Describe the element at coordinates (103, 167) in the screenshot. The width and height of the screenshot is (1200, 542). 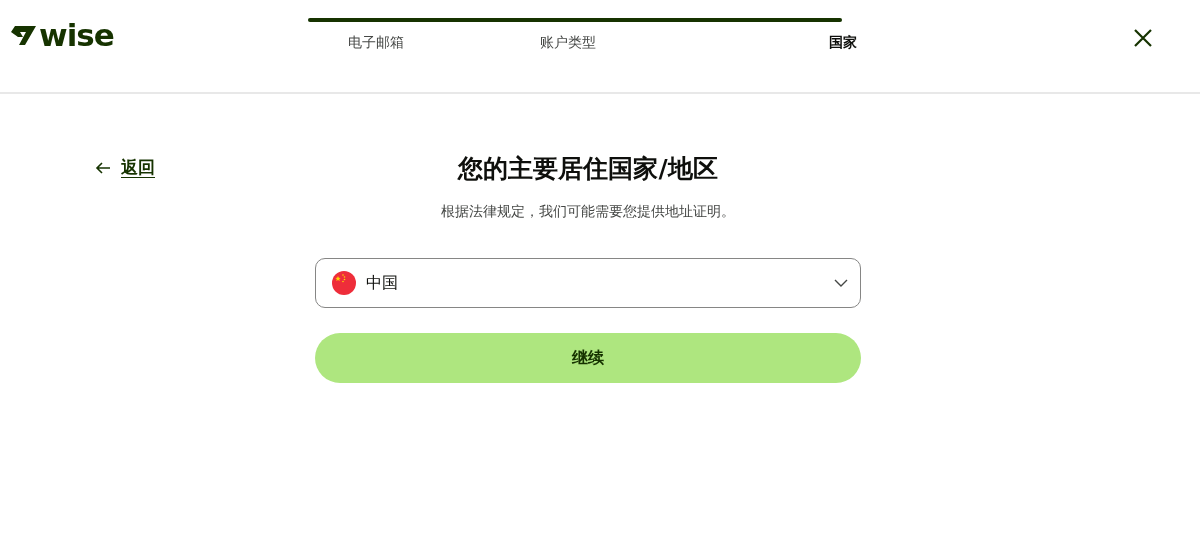
I see `arrow-left-icon` at that location.